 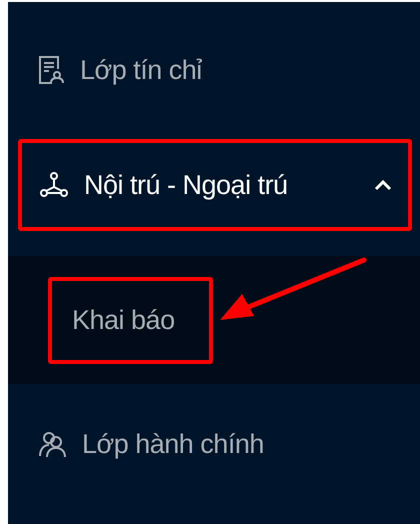 I want to click on network-icon, so click(x=54, y=185).